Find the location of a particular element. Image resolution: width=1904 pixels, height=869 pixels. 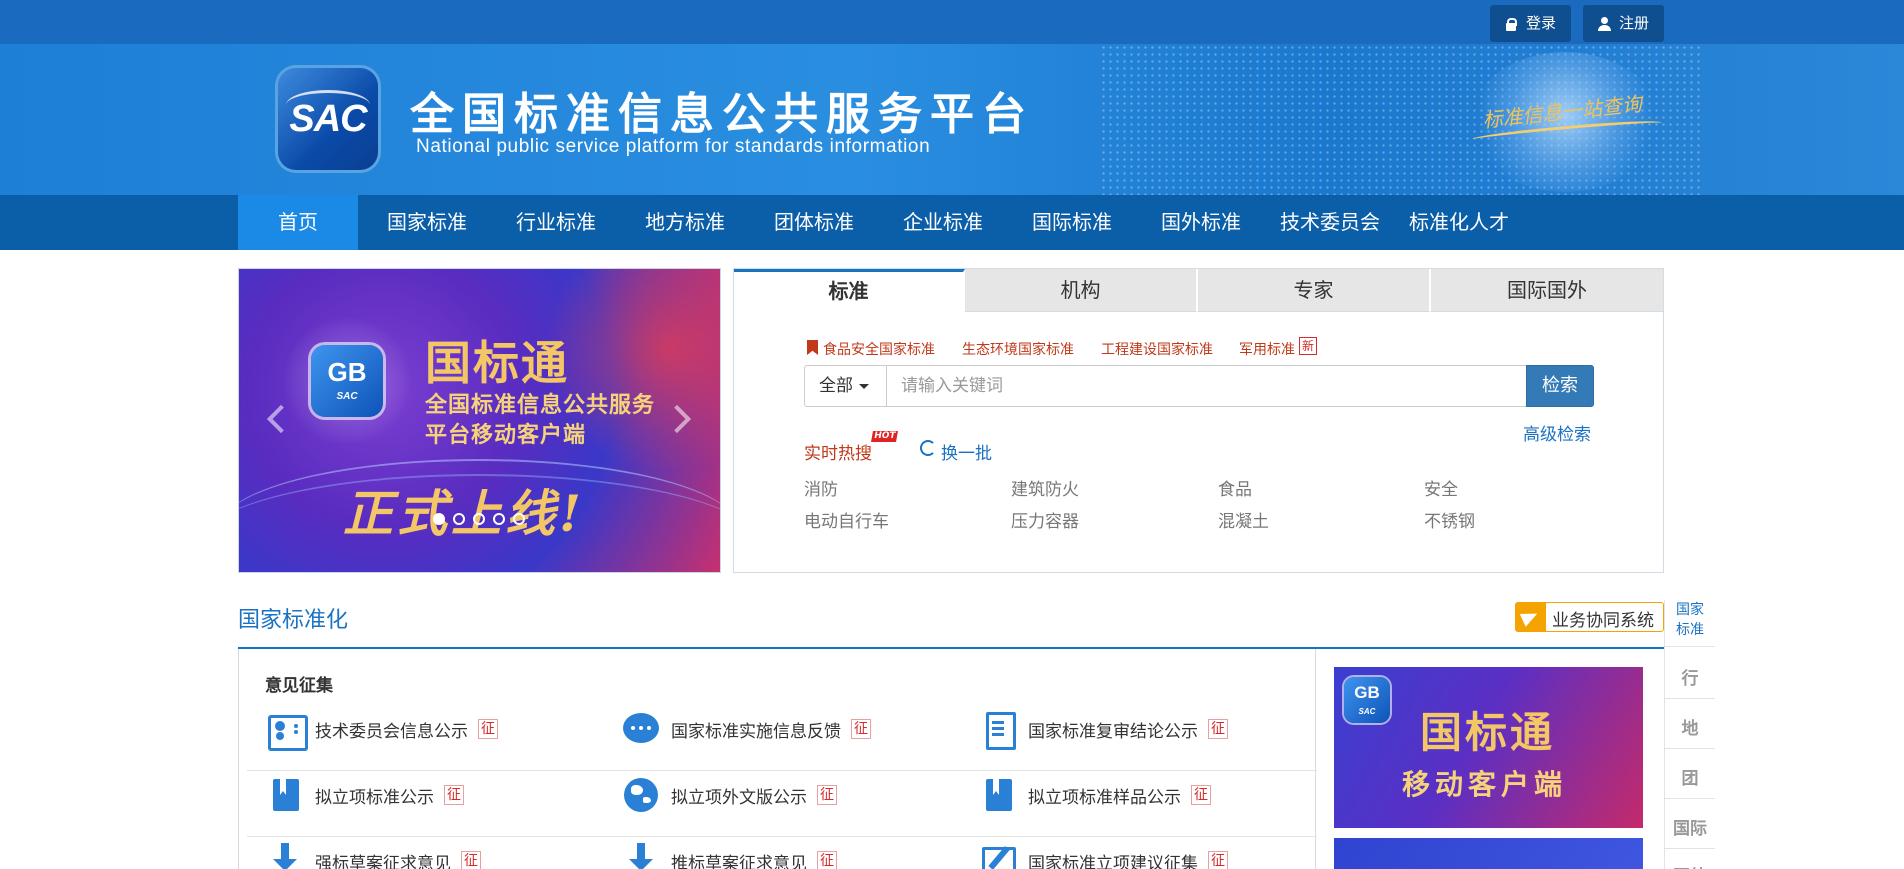

site-title: 全国标准信息公共服务平台 is located at coordinates (722, 114).